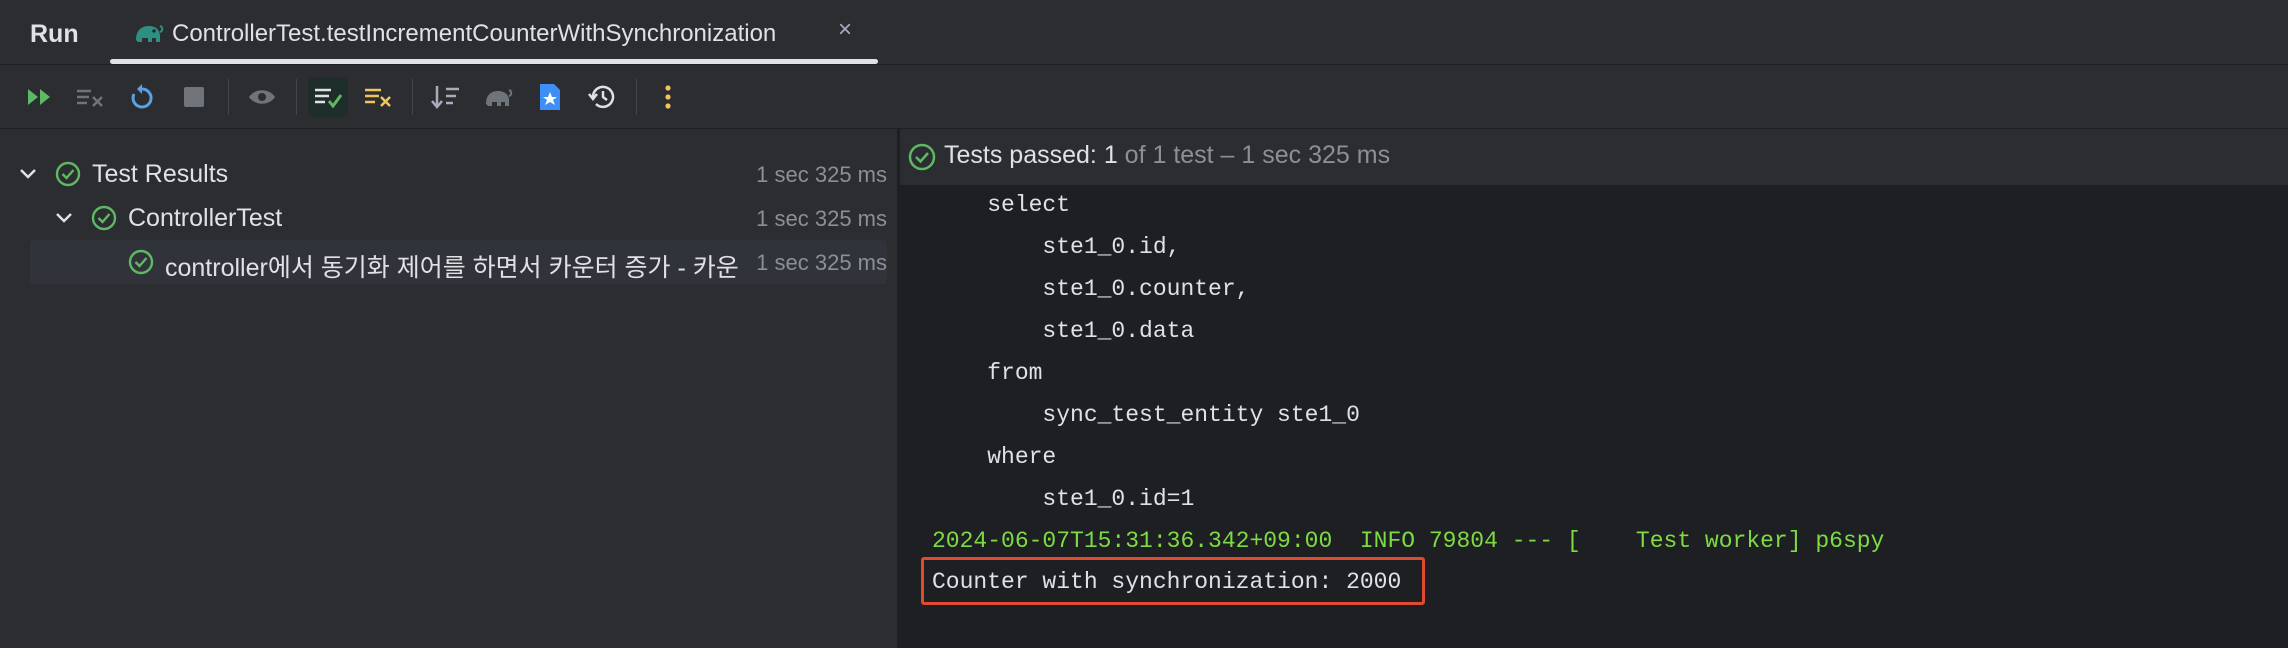 The height and width of the screenshot is (648, 2288). I want to click on export-icon, so click(550, 97).